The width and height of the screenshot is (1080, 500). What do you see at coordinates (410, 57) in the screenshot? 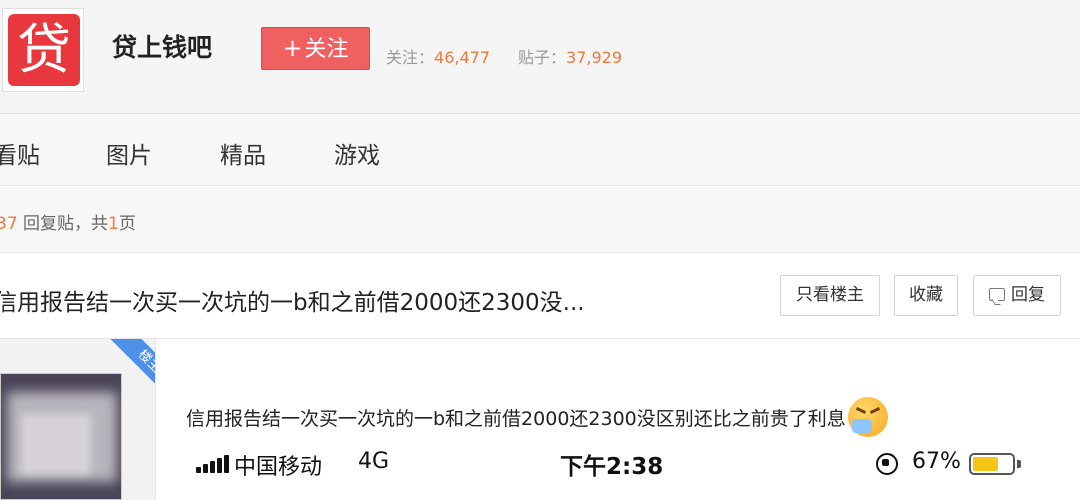
I see `followers-label: 关注：` at bounding box center [410, 57].